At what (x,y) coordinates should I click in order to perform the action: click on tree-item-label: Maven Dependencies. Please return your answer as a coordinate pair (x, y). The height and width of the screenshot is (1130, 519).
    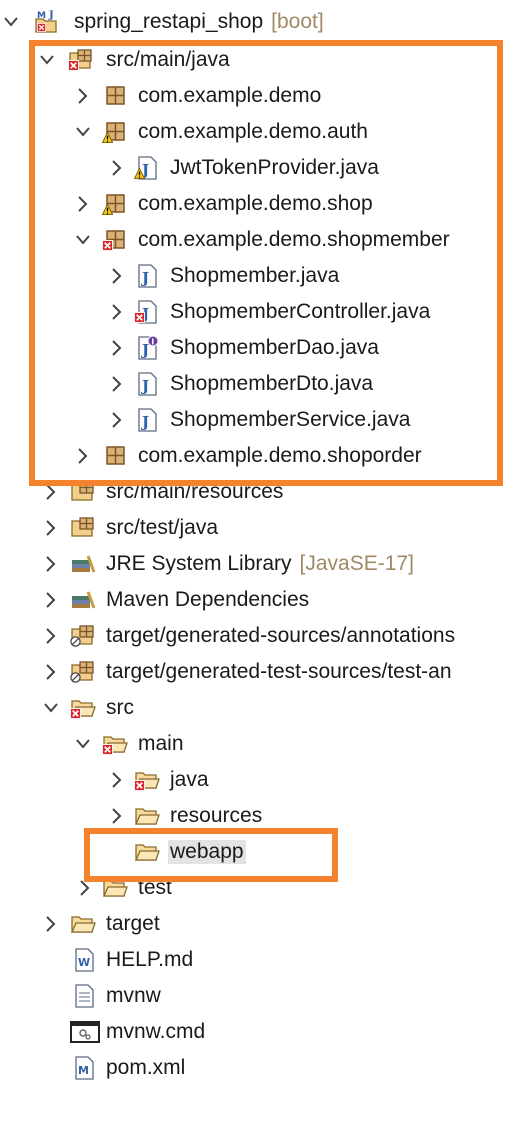
    Looking at the image, I should click on (208, 599).